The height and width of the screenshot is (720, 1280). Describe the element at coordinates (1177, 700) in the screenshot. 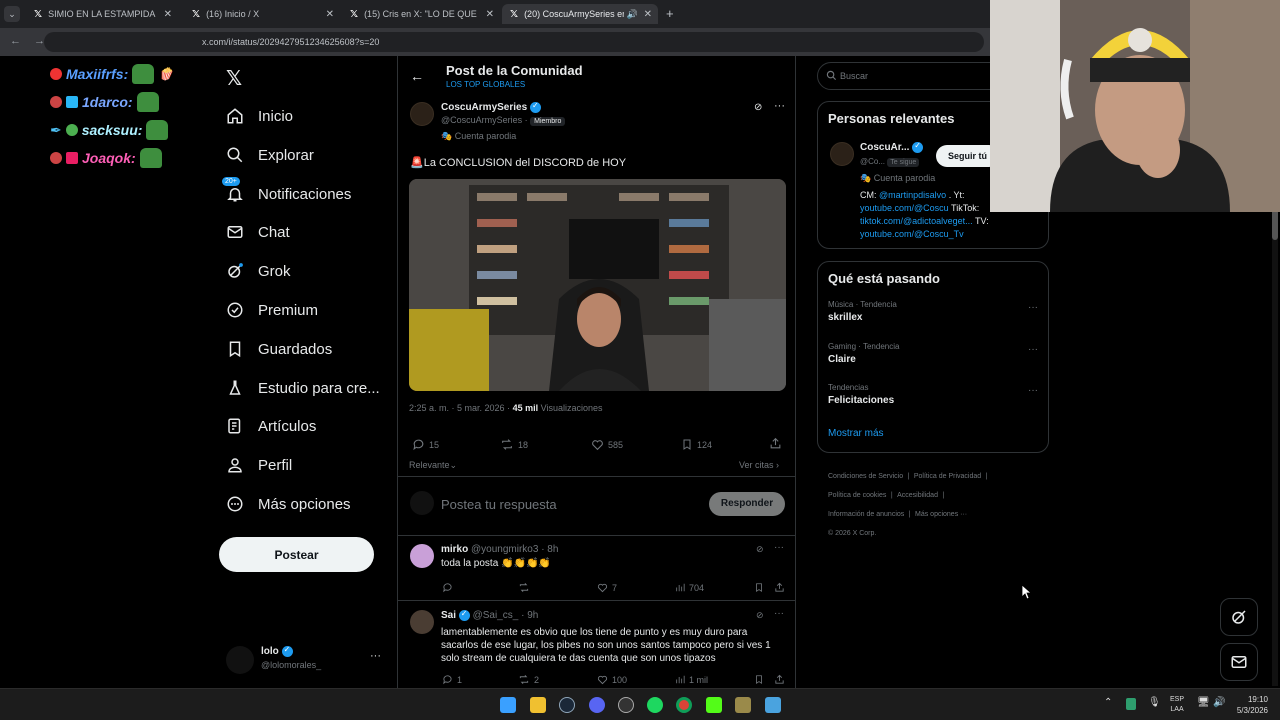

I see `language-indicator: ESP` at that location.